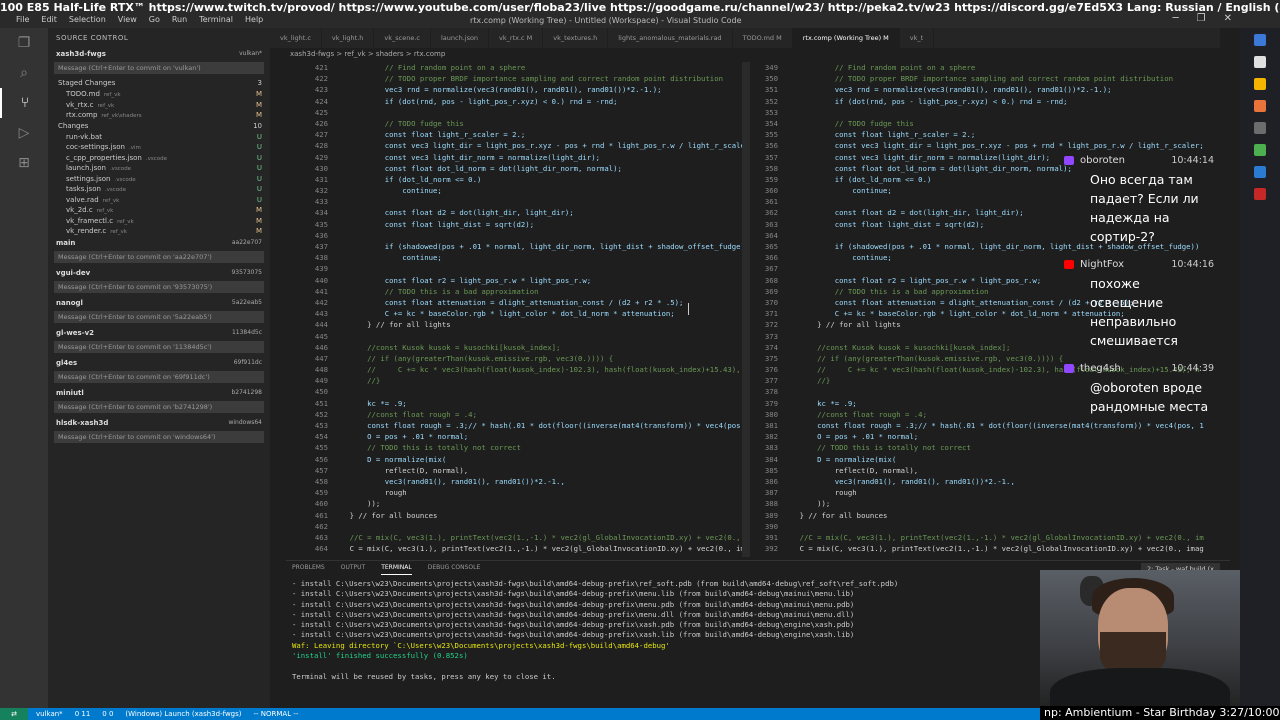 This screenshot has height=720, width=1280. Describe the element at coordinates (746, 309) in the screenshot. I see `left-scrollbar` at that location.